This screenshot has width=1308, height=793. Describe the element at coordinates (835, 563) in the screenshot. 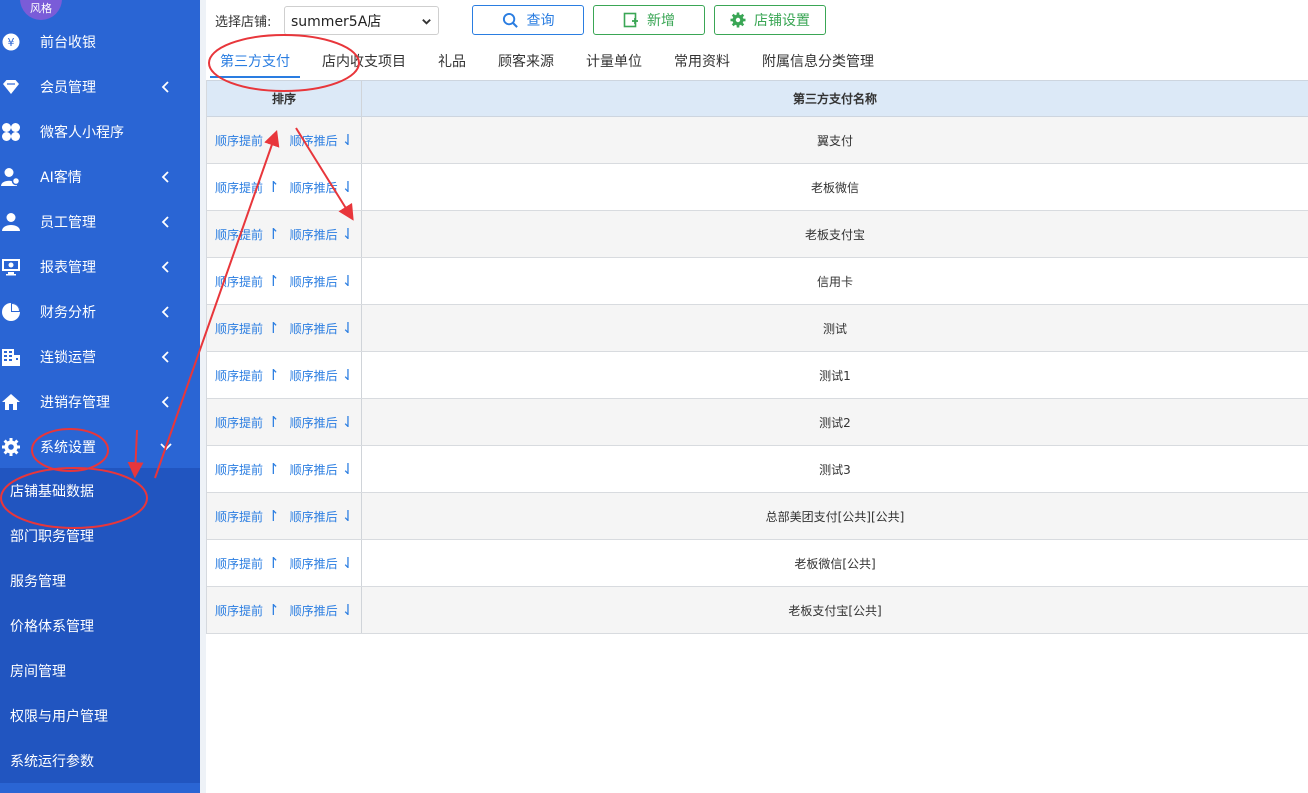

I see `payment-name-cell: 老板微信[公共]` at that location.